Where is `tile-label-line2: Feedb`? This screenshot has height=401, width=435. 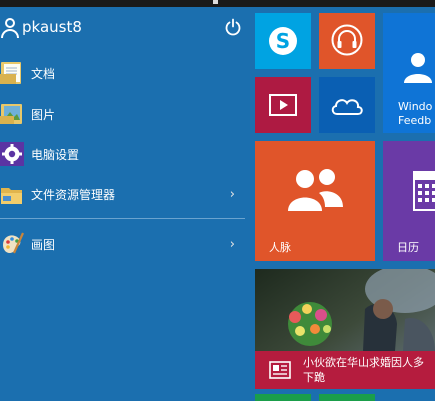
tile-label-line2: Feedb is located at coordinates (415, 120).